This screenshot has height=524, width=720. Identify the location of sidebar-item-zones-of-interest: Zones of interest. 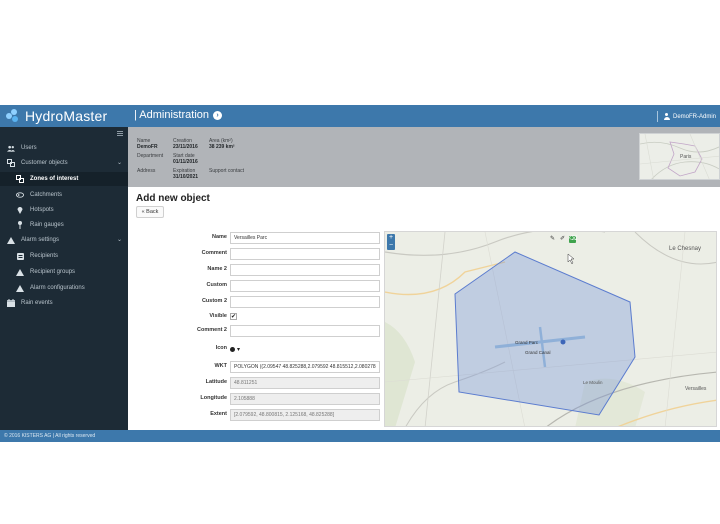
(64, 179).